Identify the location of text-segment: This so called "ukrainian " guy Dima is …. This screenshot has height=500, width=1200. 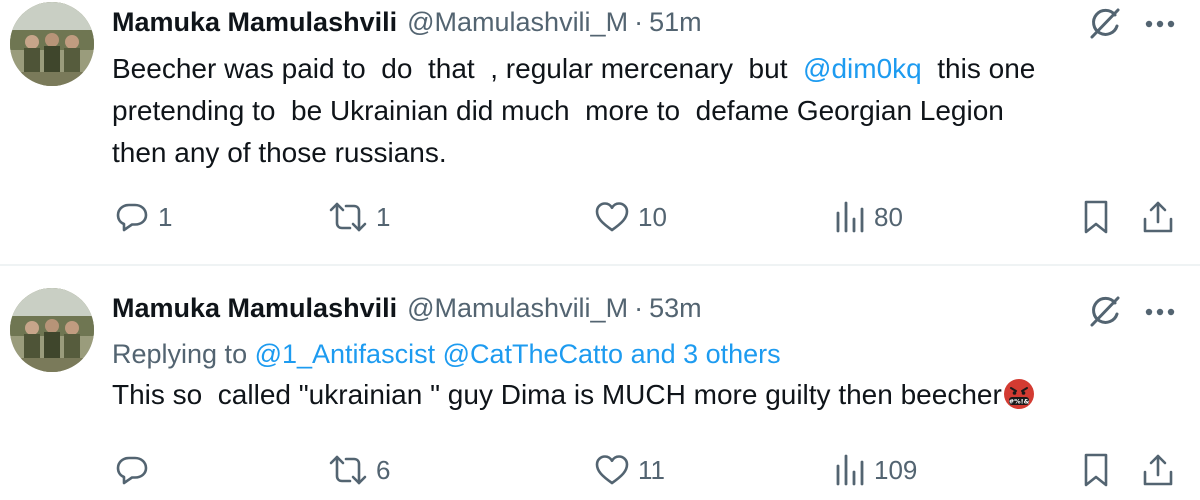
(557, 394).